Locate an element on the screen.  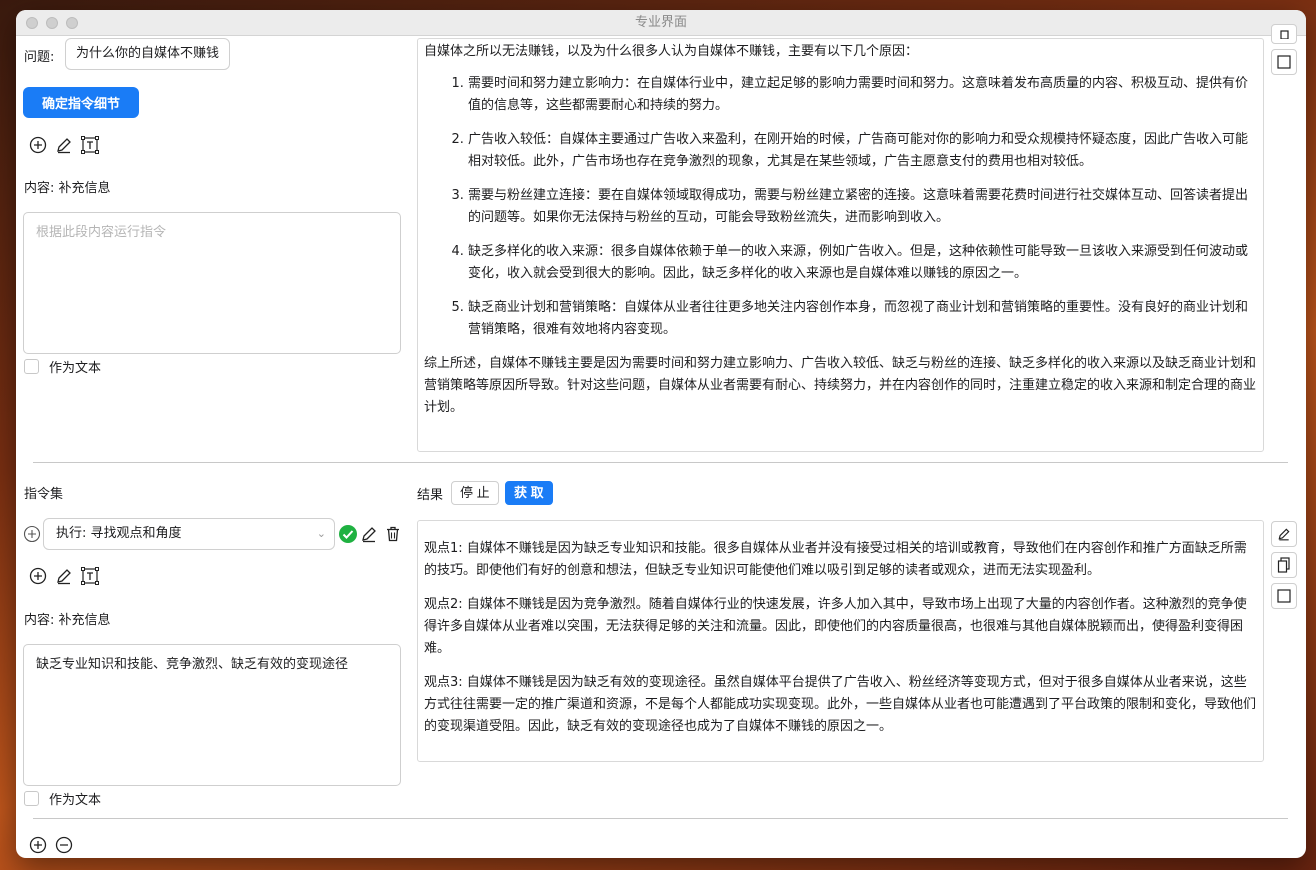
fetch-button: 获 取 is located at coordinates (529, 493).